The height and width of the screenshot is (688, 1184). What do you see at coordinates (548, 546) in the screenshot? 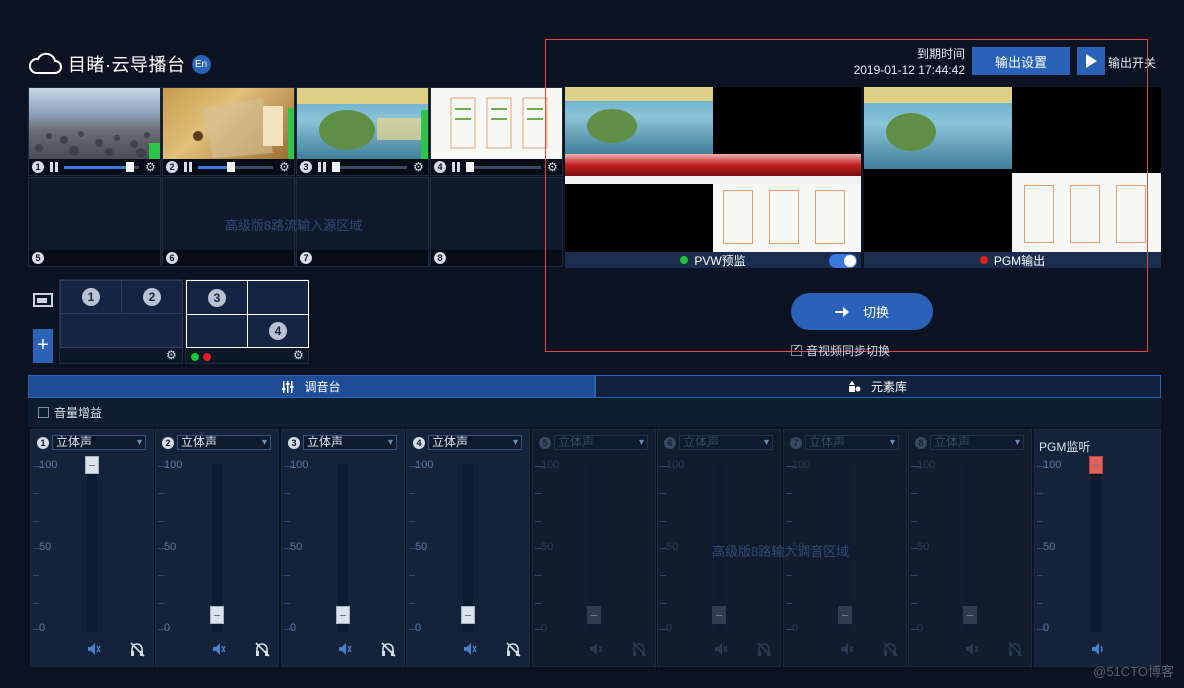
I see `volume-scale: 100 50 0` at bounding box center [548, 546].